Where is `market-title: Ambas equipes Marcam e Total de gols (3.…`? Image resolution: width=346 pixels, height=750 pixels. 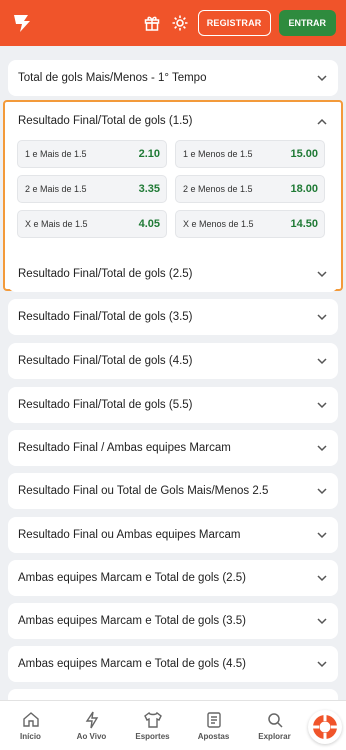 market-title: Ambas equipes Marcam e Total de gols (3.… is located at coordinates (132, 621).